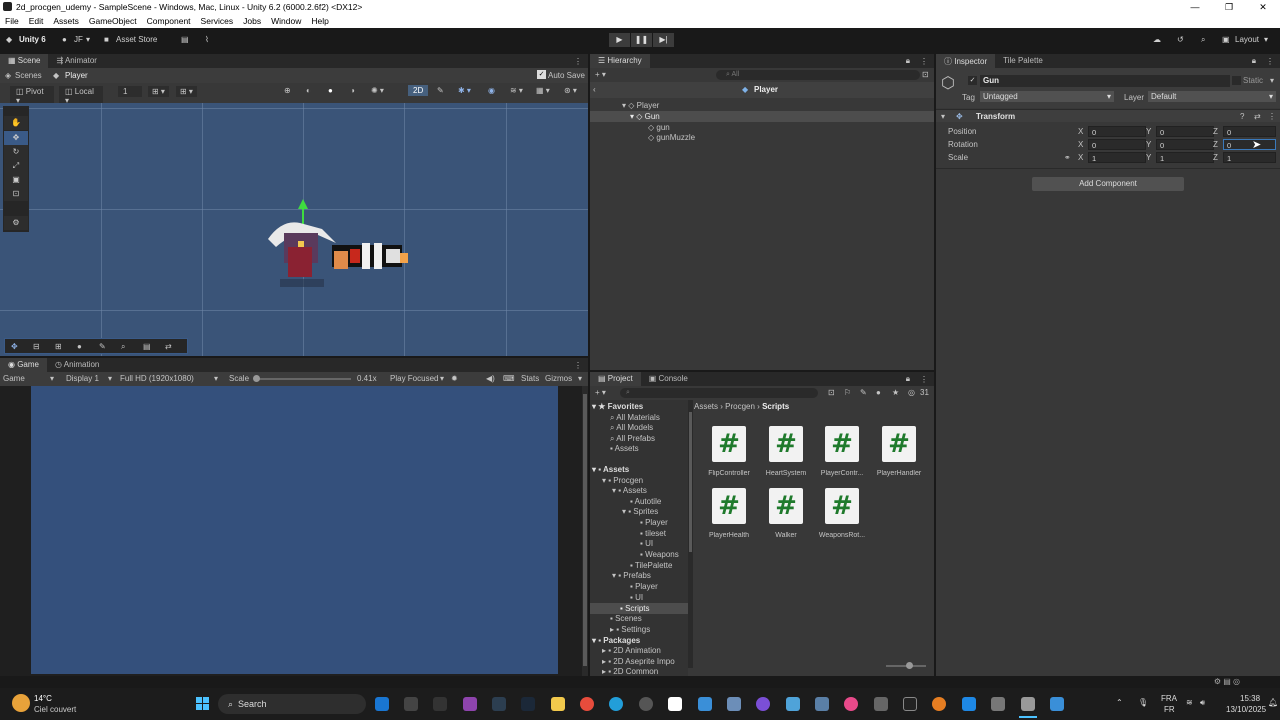 The width and height of the screenshot is (1280, 720). I want to click on game-dropdown: Game, so click(14, 378).